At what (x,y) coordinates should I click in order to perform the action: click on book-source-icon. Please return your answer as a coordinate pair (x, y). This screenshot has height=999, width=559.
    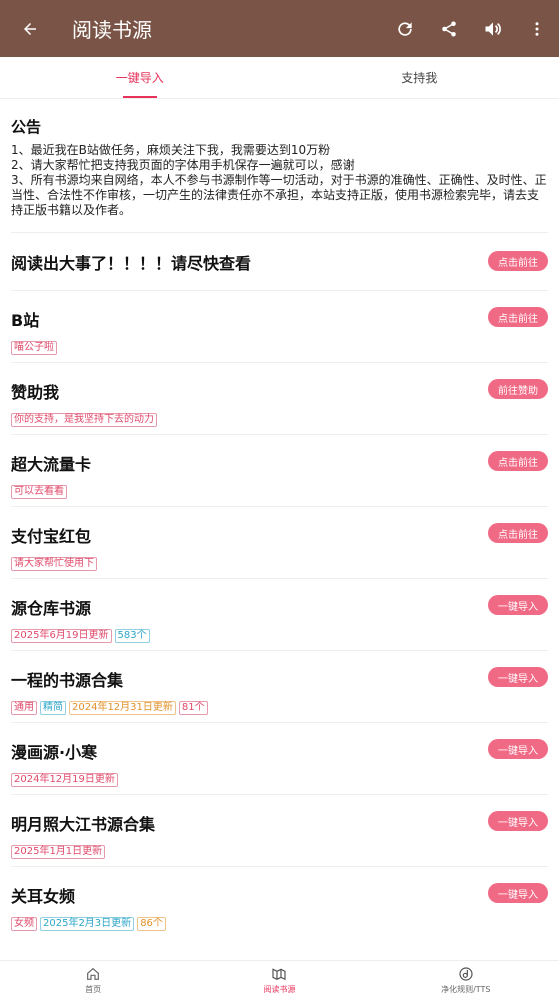
    Looking at the image, I should click on (279, 973).